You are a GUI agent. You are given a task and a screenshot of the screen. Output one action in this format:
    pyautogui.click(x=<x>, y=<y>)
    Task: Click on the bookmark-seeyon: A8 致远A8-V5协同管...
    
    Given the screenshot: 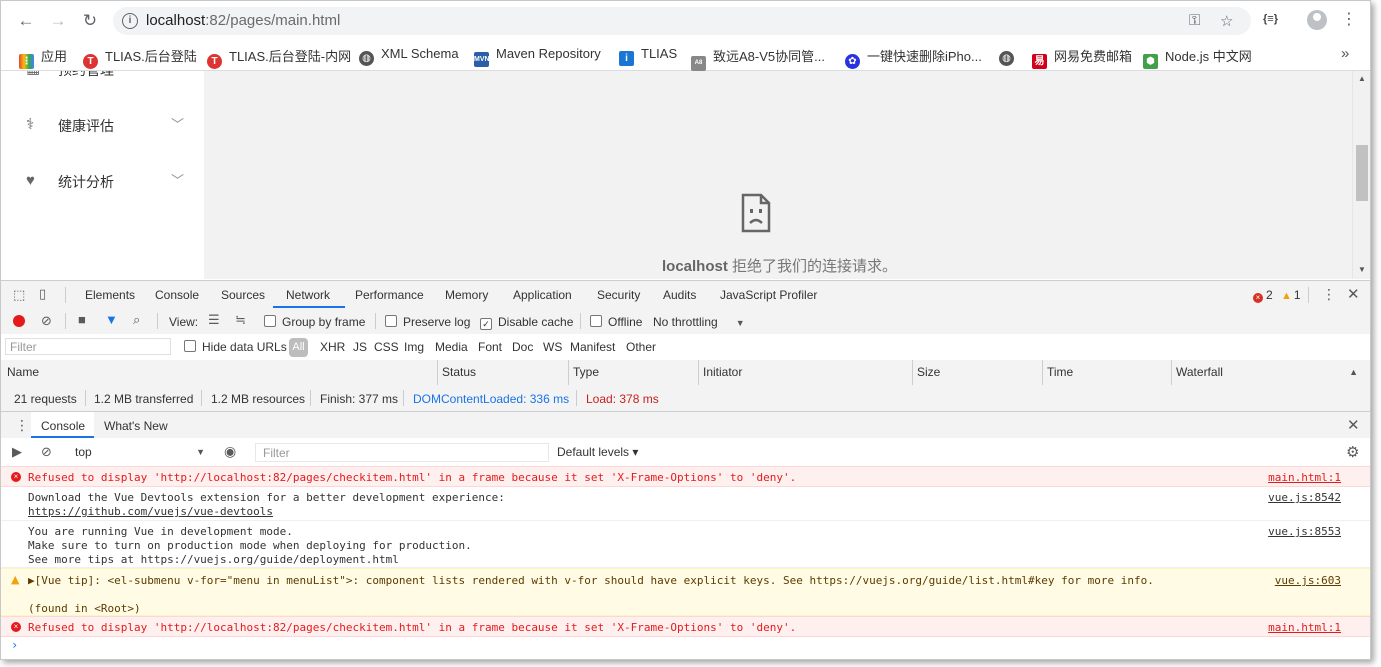 What is the action you would take?
    pyautogui.click(x=758, y=58)
    